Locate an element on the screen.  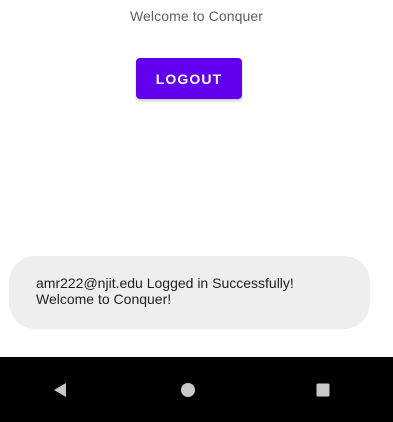
toast-message-line-2: Welcome to Conquer! is located at coordinates (104, 299).